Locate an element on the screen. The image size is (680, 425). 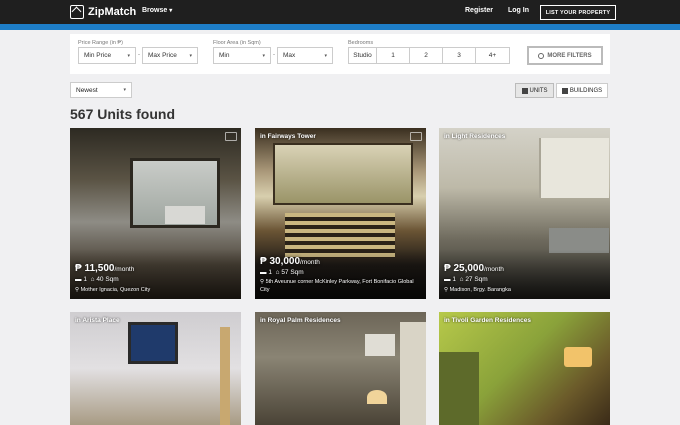
card-building-label: in Royal Palm Residences is located at coordinates (300, 320).